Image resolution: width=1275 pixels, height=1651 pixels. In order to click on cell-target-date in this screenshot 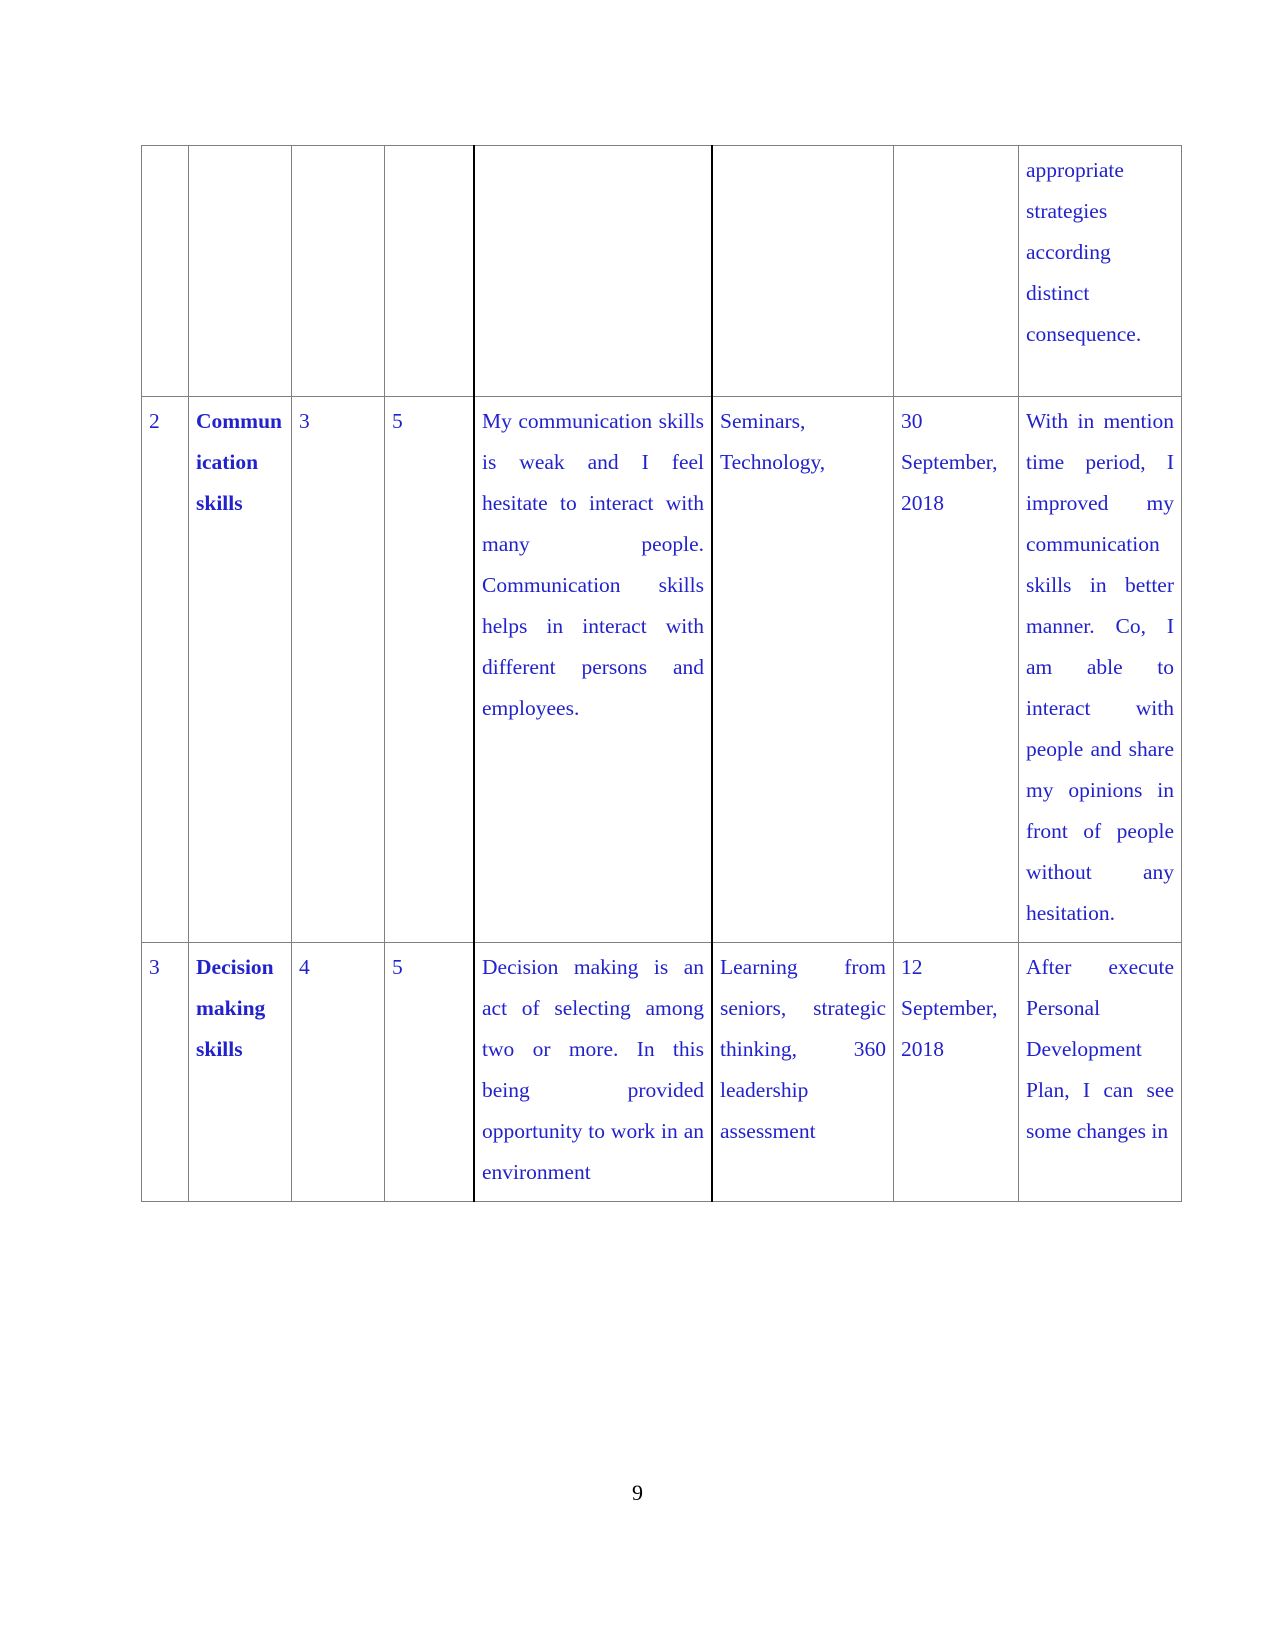, I will do `click(956, 271)`.